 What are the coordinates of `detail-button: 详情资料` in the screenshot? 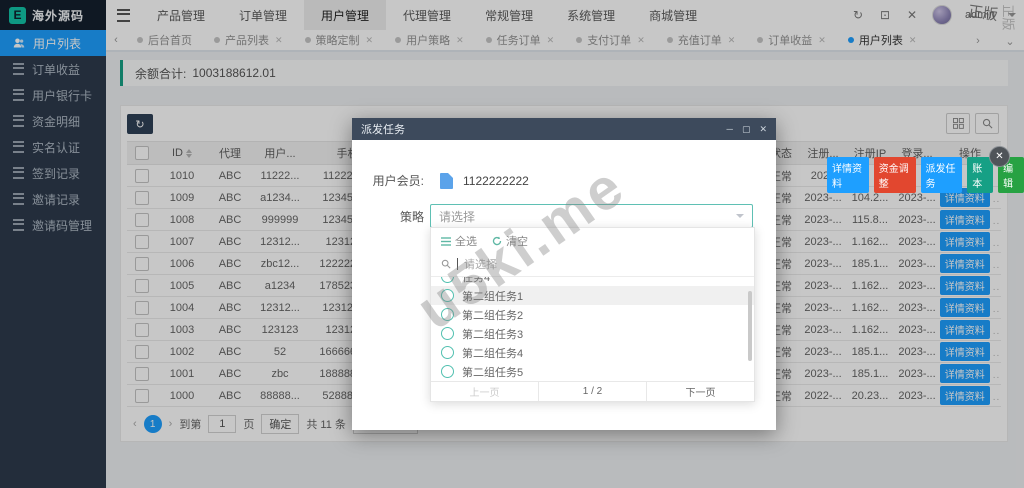 It's located at (848, 175).